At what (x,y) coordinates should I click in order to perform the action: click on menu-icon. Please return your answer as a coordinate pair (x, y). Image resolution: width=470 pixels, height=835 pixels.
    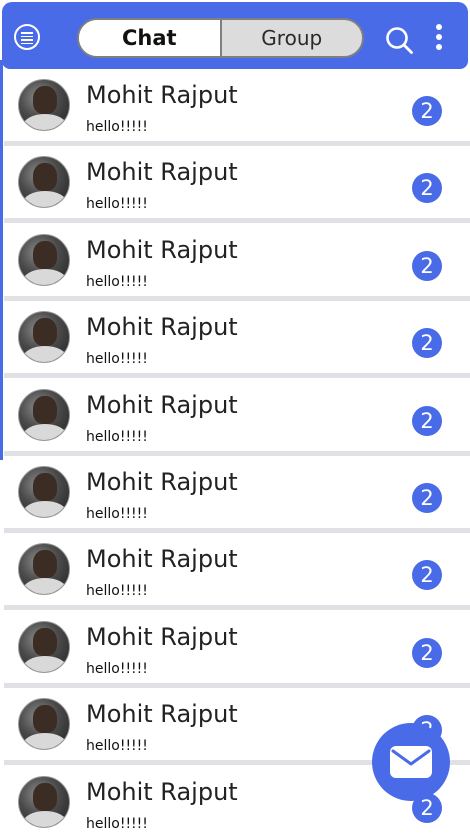
    Looking at the image, I should click on (27, 37).